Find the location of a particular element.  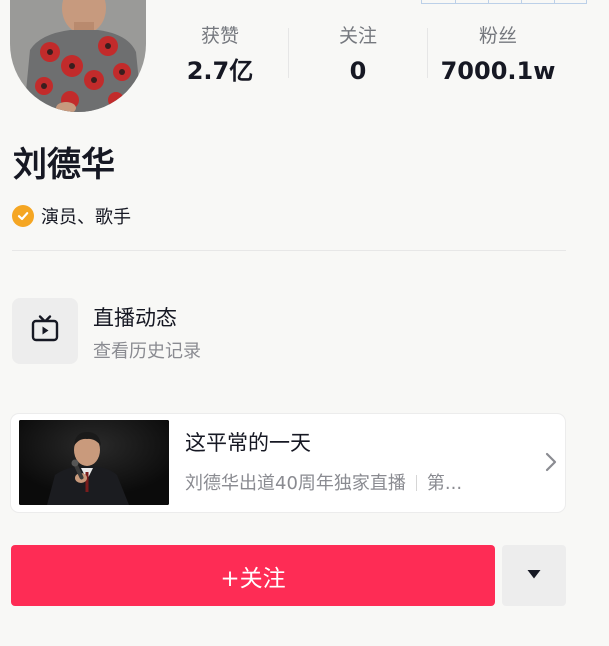

avatar is located at coordinates (78, 56).